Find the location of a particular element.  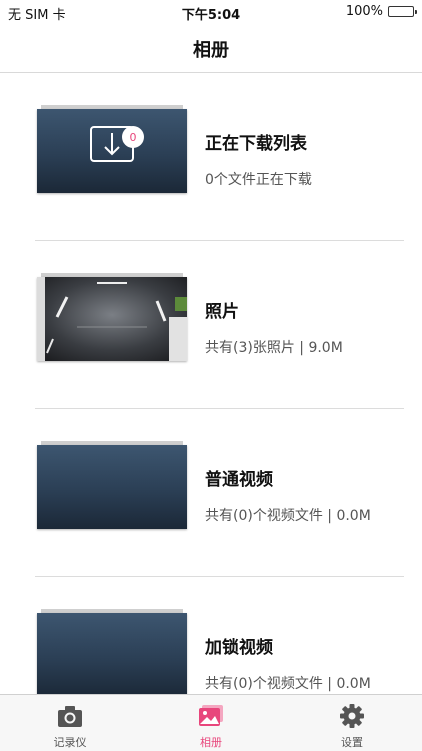

album-subtitle: 共有(3)张照片 | 9.0M is located at coordinates (274, 348).